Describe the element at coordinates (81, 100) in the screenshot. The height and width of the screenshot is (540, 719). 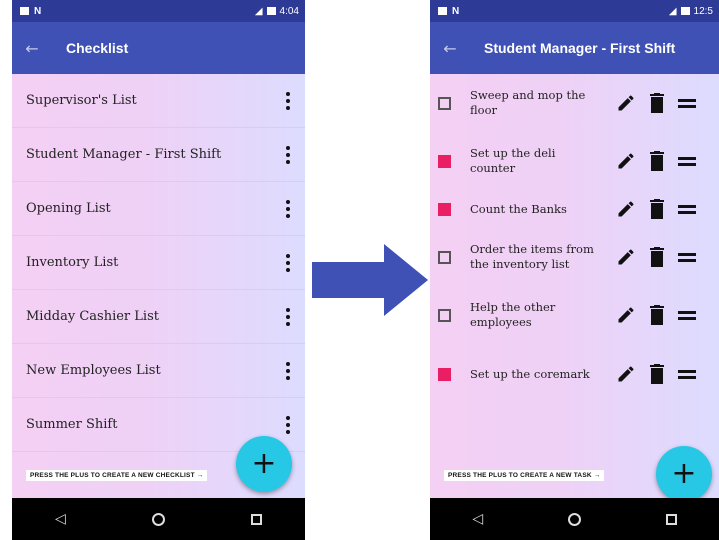
I see `checklist-item-label: Supervisor's List` at that location.